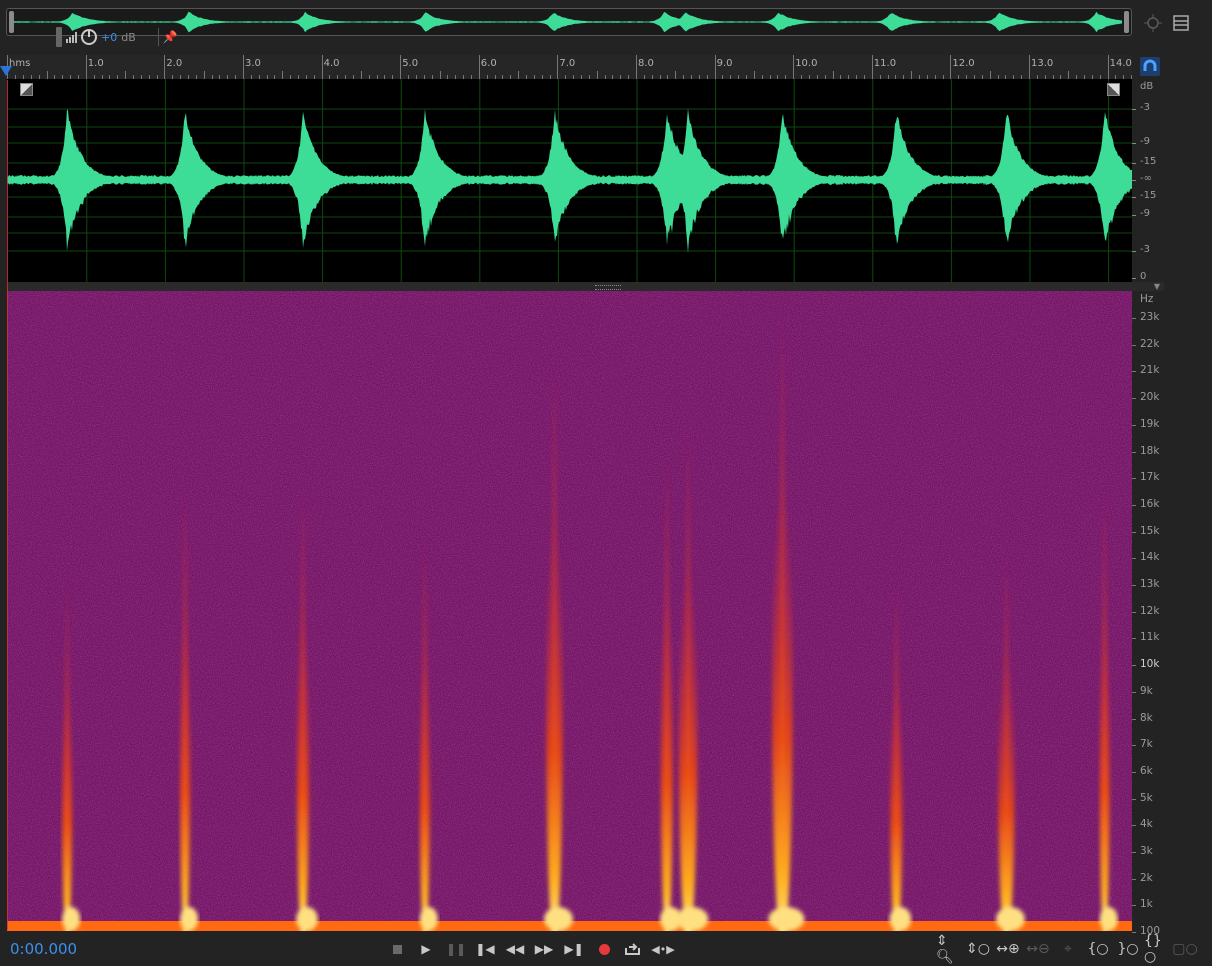 The height and width of the screenshot is (966, 1212). What do you see at coordinates (1157, 286) in the screenshot?
I see `chevron-down-icon: ▼` at bounding box center [1157, 286].